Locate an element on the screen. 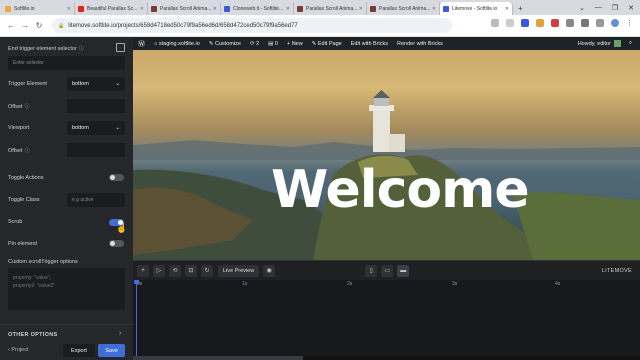 The width and height of the screenshot is (640, 360). render-with-bricks-link: Render with Bricks is located at coordinates (420, 44).